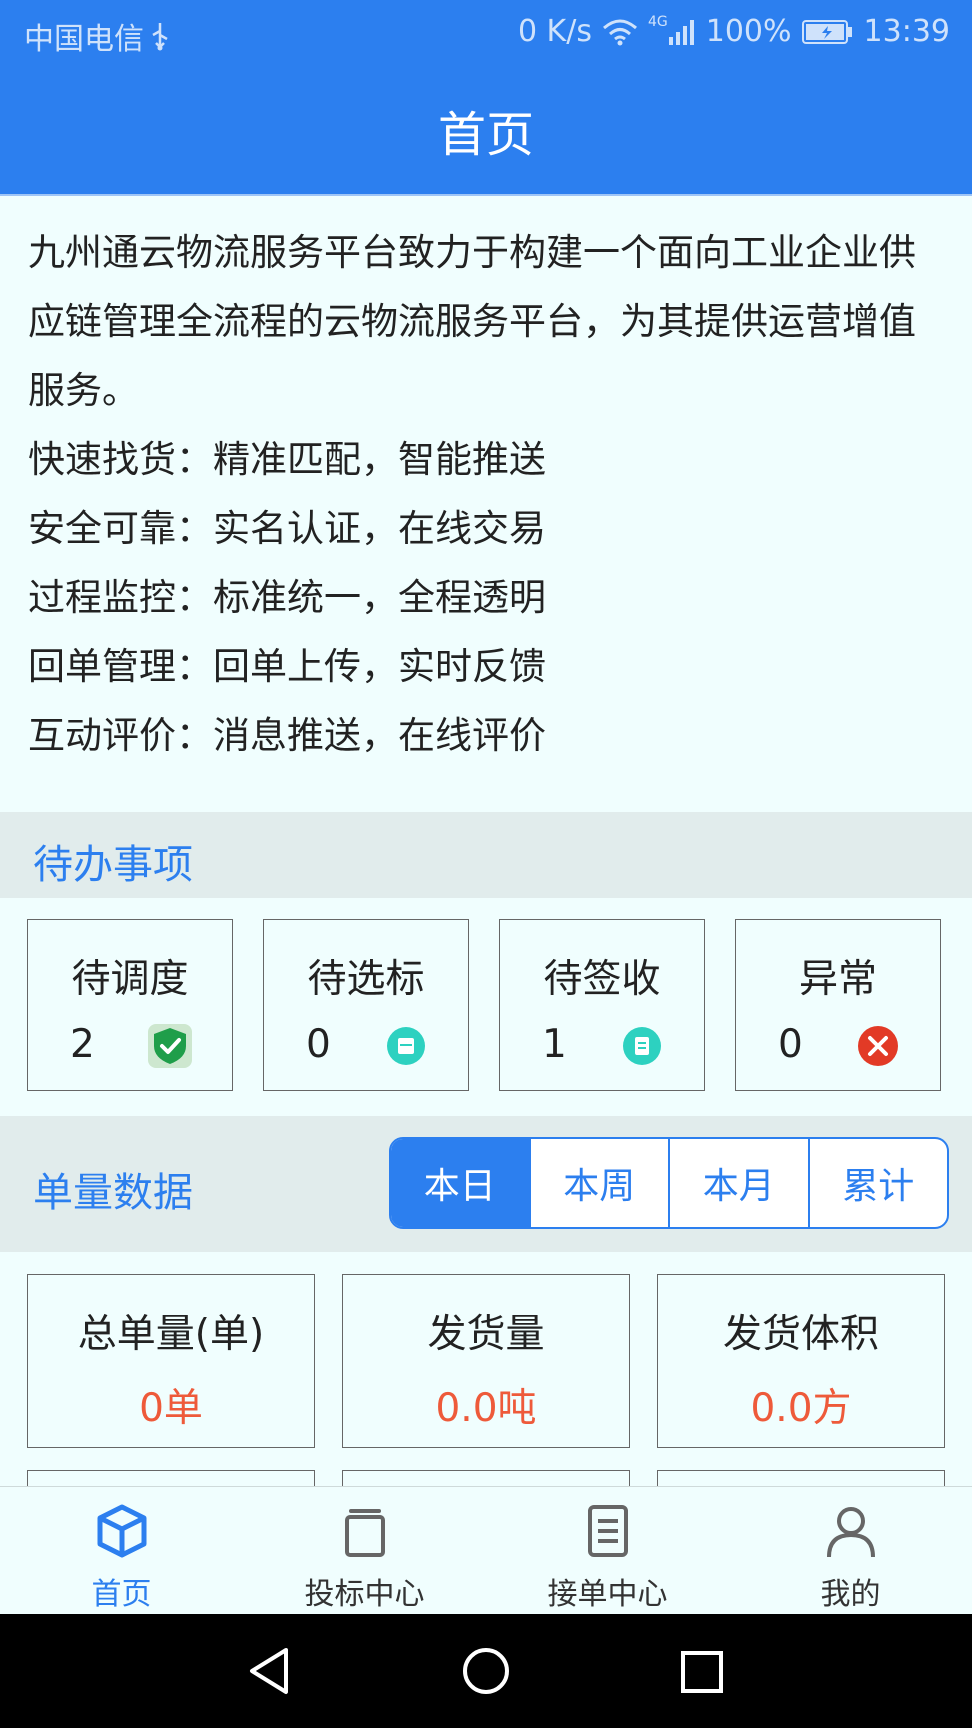  What do you see at coordinates (171, 1408) in the screenshot?
I see `stat-value: 0单` at bounding box center [171, 1408].